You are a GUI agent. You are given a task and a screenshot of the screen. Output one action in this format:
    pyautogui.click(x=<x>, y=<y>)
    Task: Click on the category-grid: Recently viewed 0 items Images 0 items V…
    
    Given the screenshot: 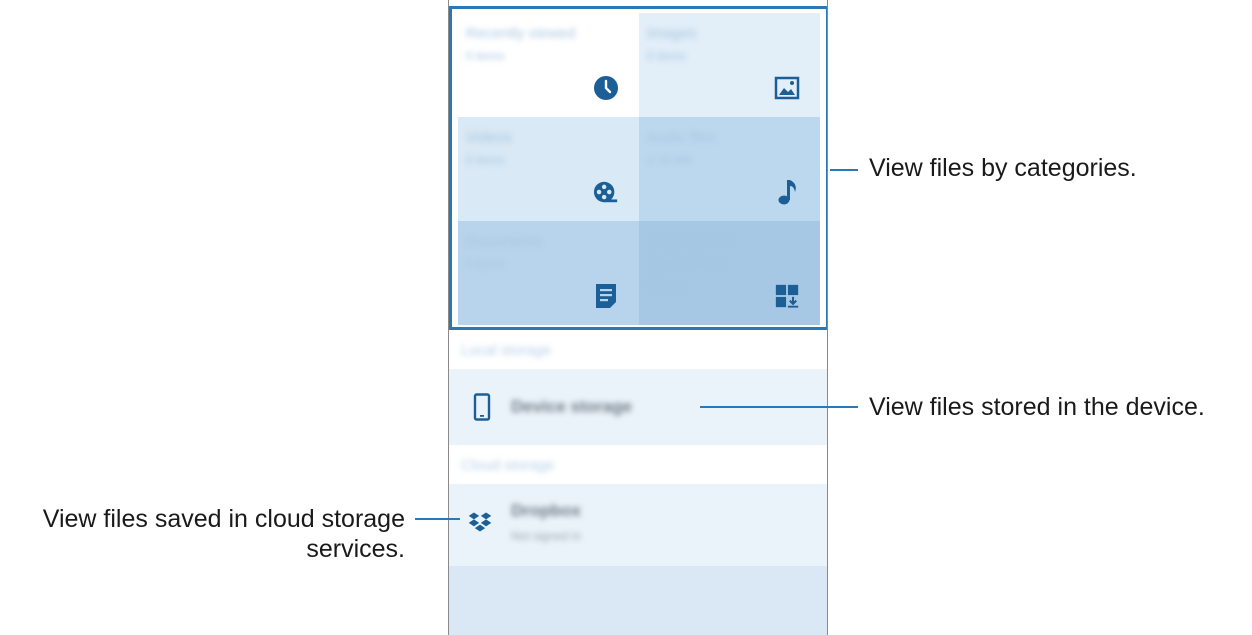 What is the action you would take?
    pyautogui.click(x=639, y=169)
    